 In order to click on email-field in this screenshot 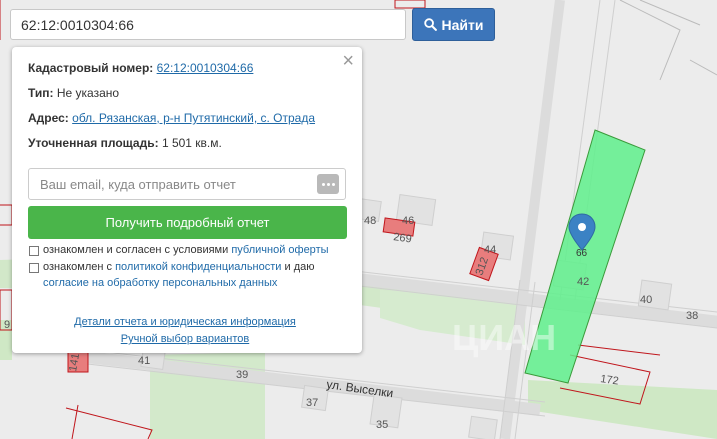, I will do `click(175, 184)`.